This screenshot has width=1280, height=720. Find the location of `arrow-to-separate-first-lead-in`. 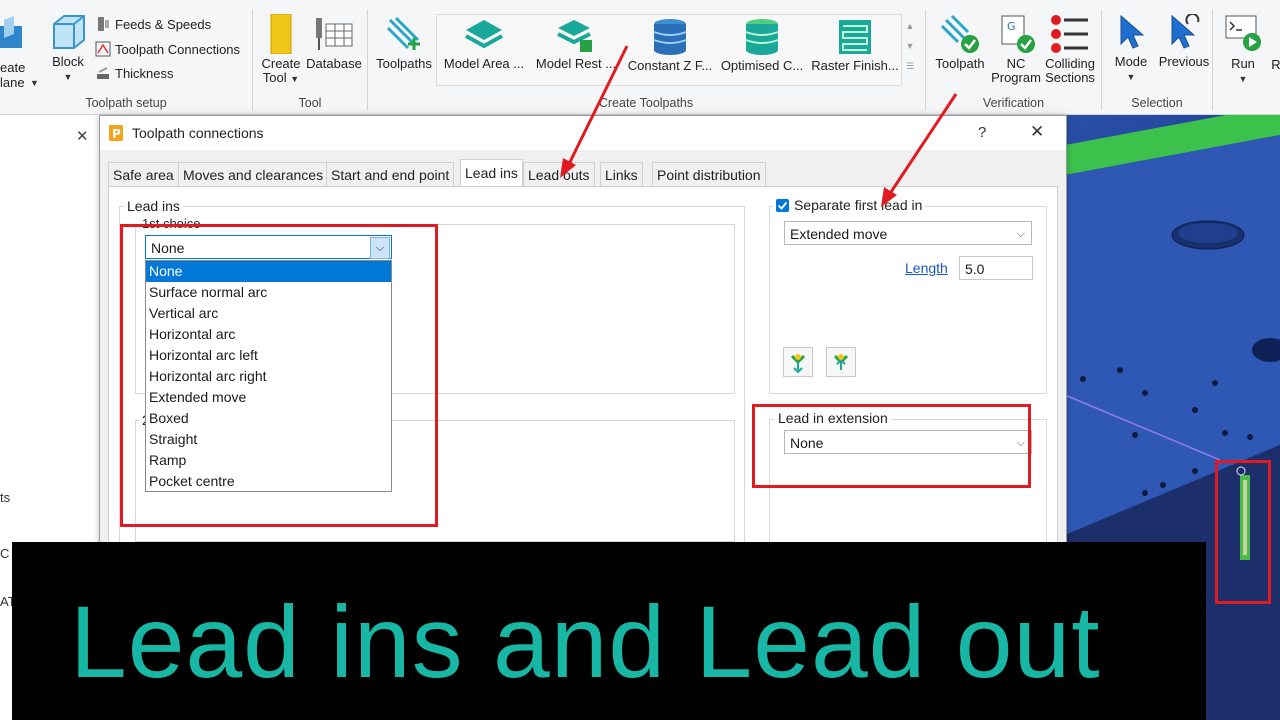

arrow-to-separate-first-lead-in is located at coordinates (919, 150).